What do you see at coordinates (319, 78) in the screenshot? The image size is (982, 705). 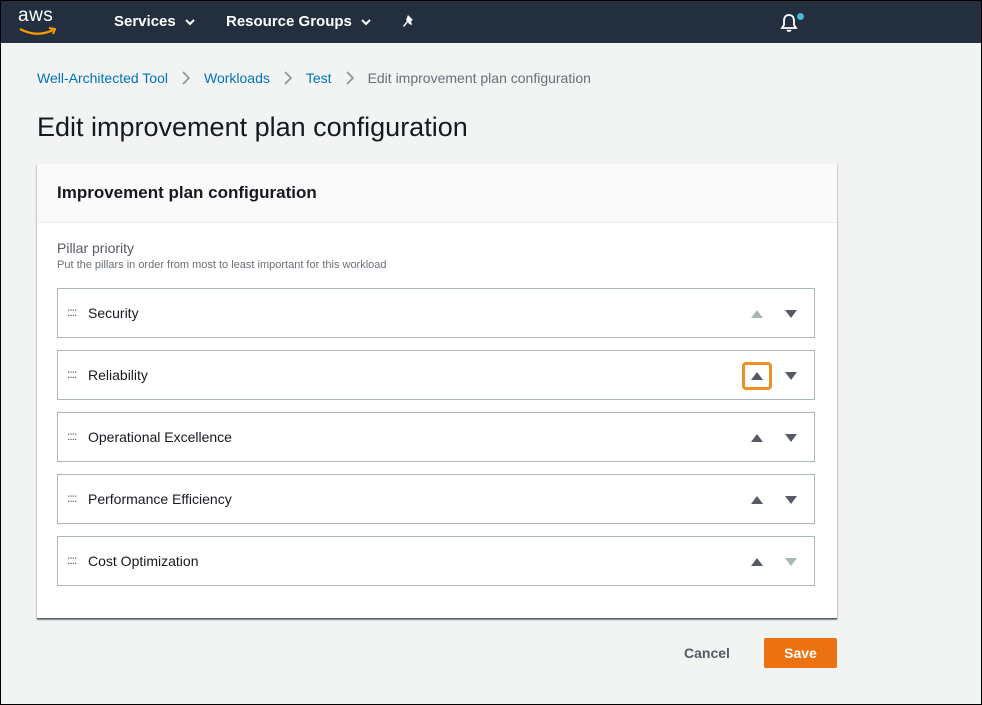 I see `breadcrumb-test: Test` at bounding box center [319, 78].